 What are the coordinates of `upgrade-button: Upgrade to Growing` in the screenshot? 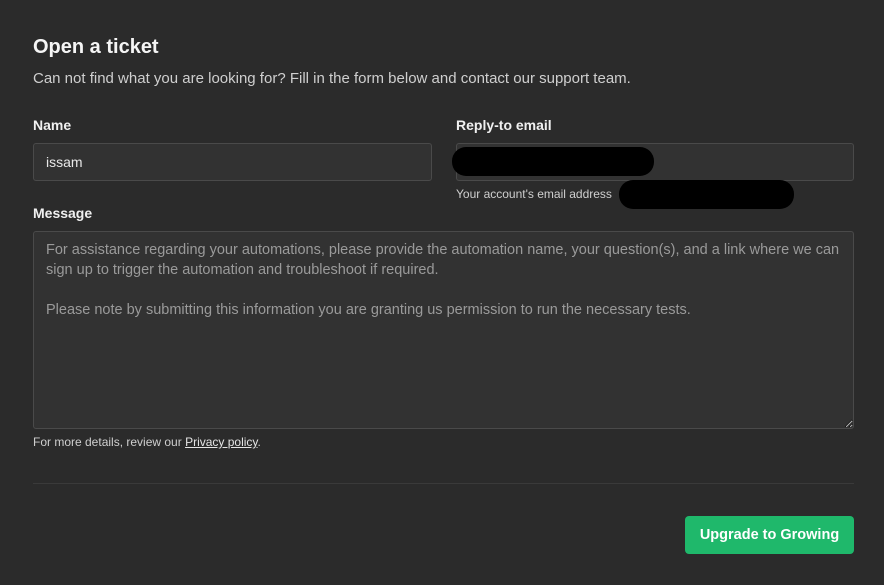 It's located at (769, 535).